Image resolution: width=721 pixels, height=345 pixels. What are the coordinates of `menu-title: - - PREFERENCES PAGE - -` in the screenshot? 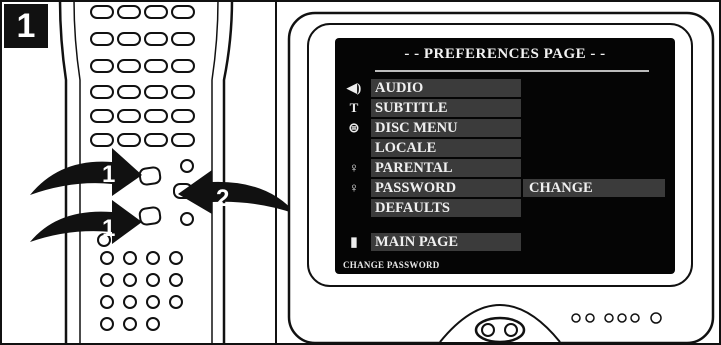 It's located at (505, 54).